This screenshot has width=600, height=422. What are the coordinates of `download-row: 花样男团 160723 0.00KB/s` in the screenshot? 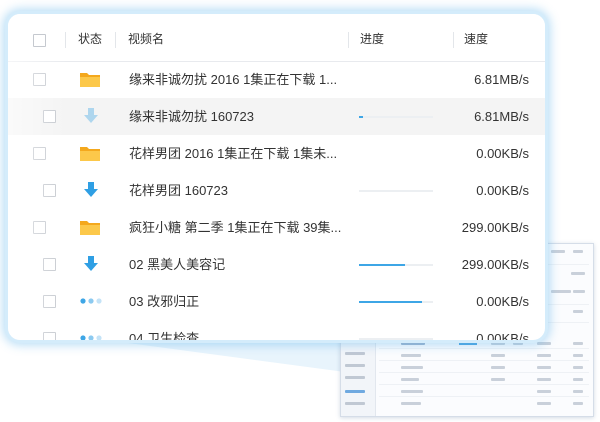 It's located at (276, 190).